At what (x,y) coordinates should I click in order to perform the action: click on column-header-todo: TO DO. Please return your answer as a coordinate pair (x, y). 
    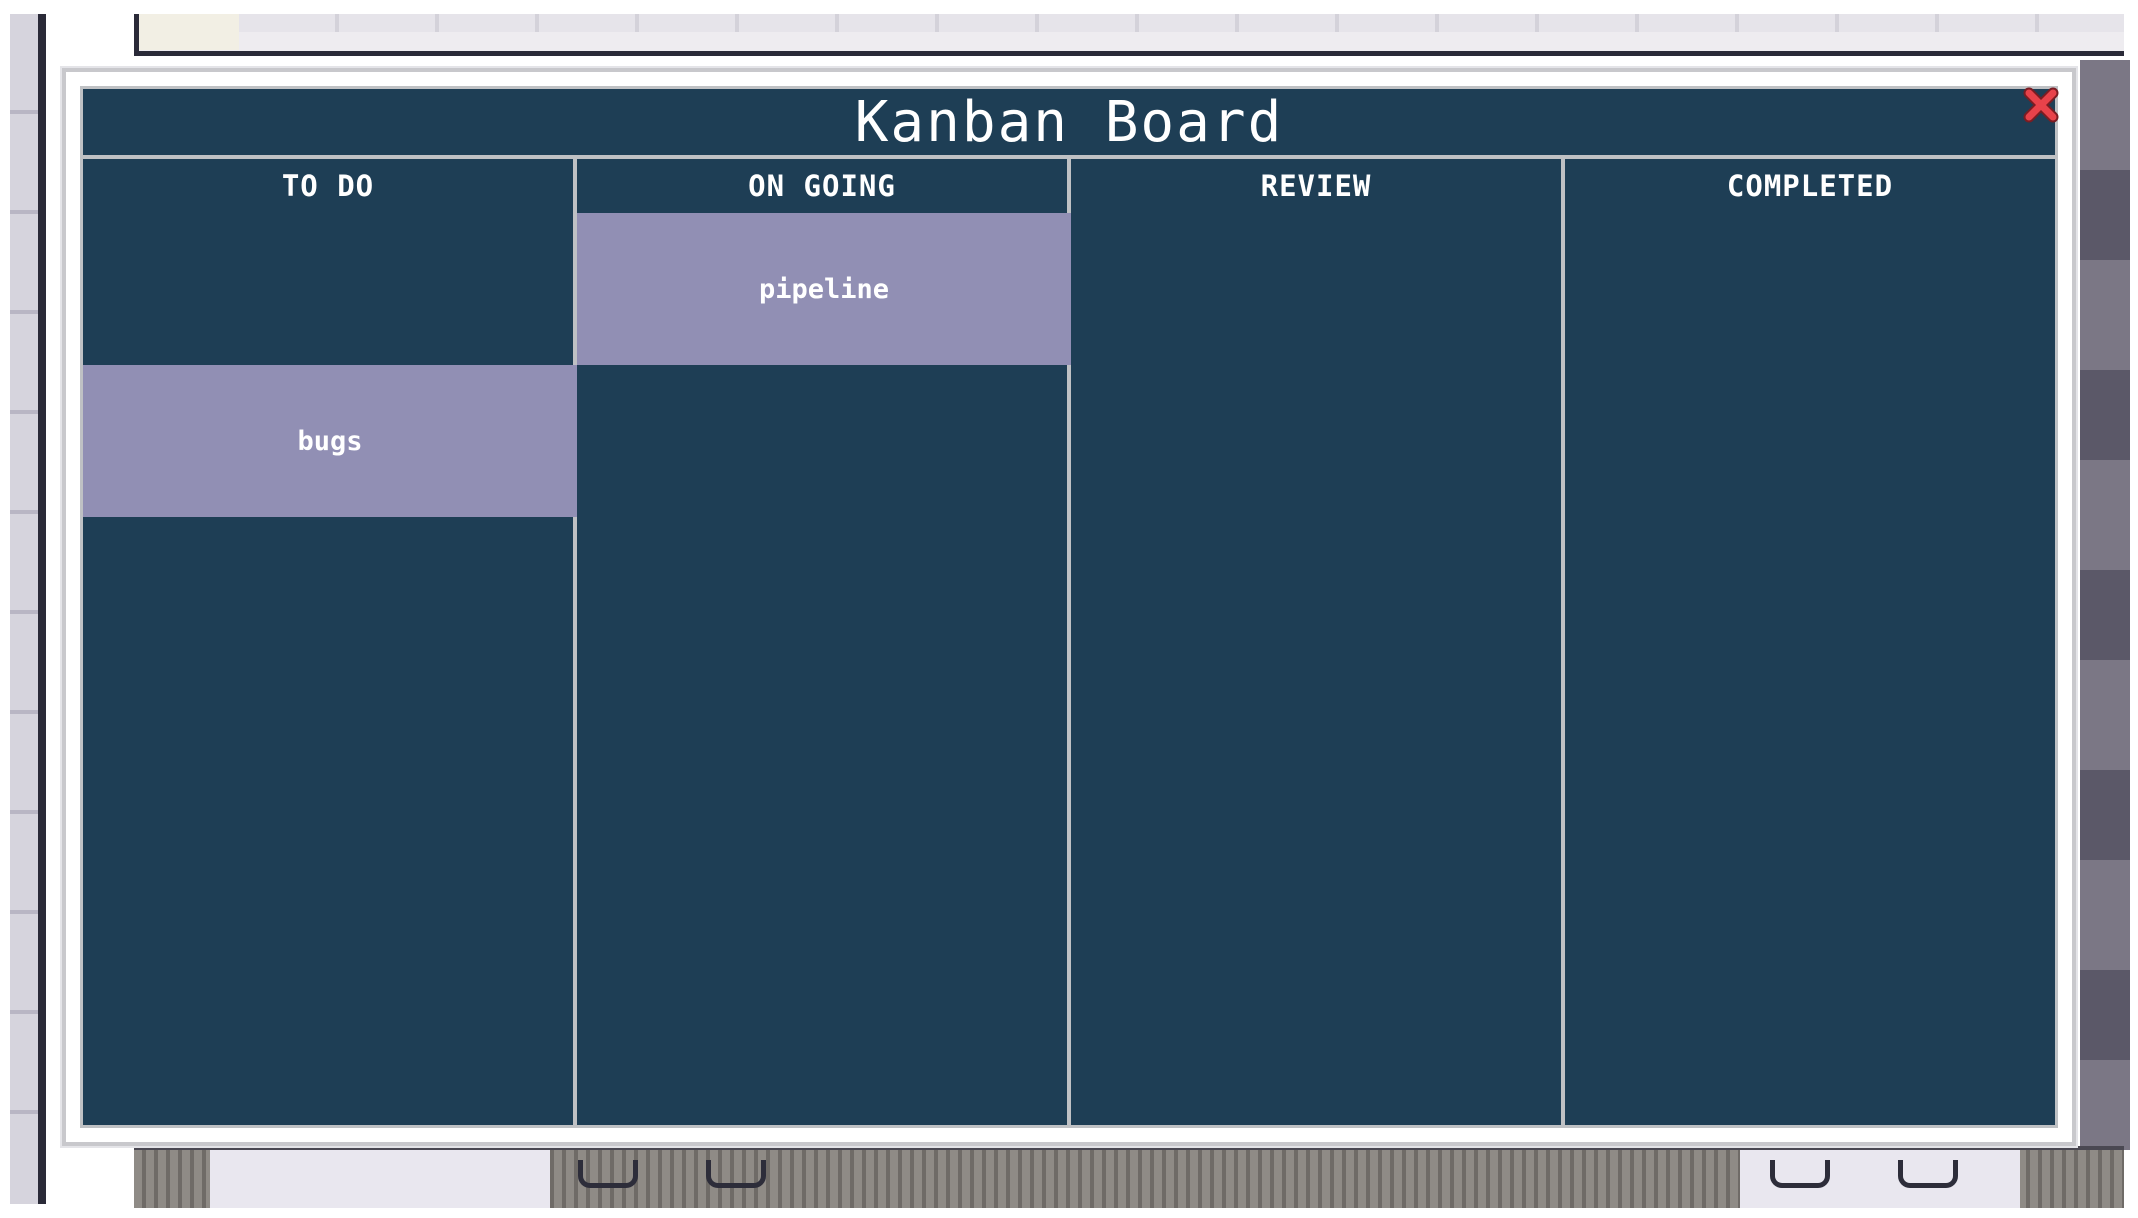
    Looking at the image, I should click on (328, 186).